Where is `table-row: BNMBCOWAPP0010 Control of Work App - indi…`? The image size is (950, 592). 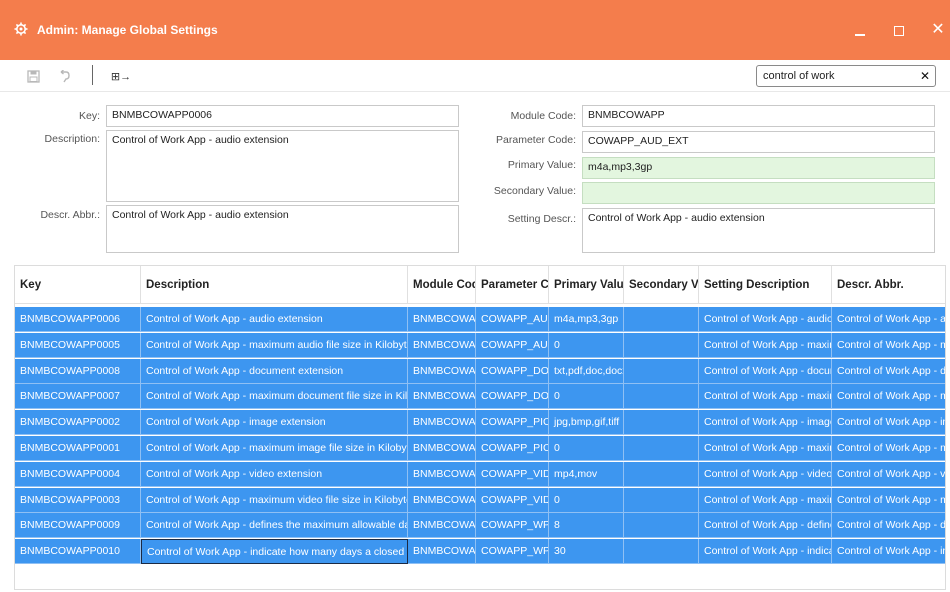 table-row: BNMBCOWAPP0010 Control of Work App - indi… is located at coordinates (480, 552).